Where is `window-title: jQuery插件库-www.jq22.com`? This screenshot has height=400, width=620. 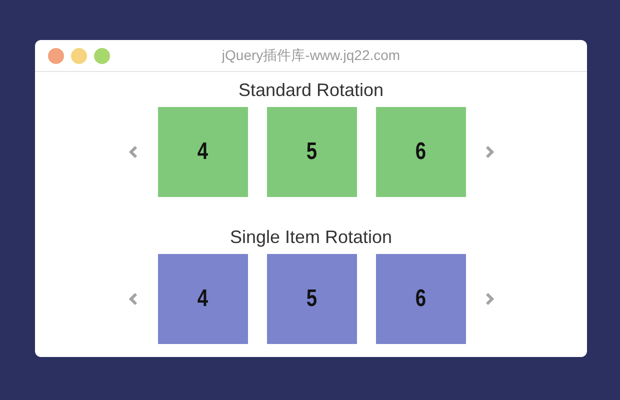 window-title: jQuery插件库-www.jq22.com is located at coordinates (311, 55).